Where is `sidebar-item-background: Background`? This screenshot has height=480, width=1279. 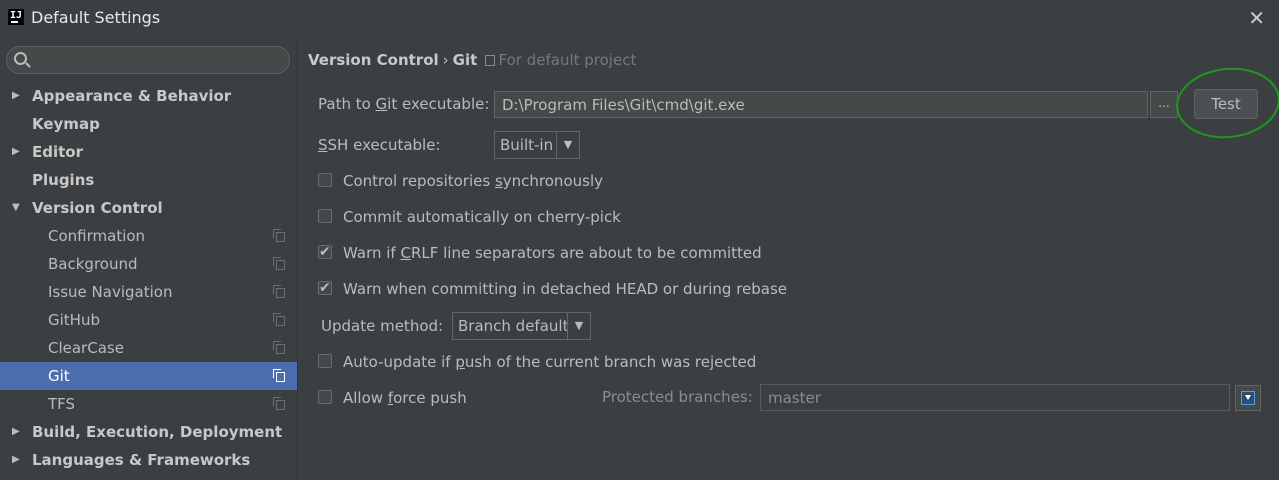
sidebar-item-background: Background is located at coordinates (148, 264).